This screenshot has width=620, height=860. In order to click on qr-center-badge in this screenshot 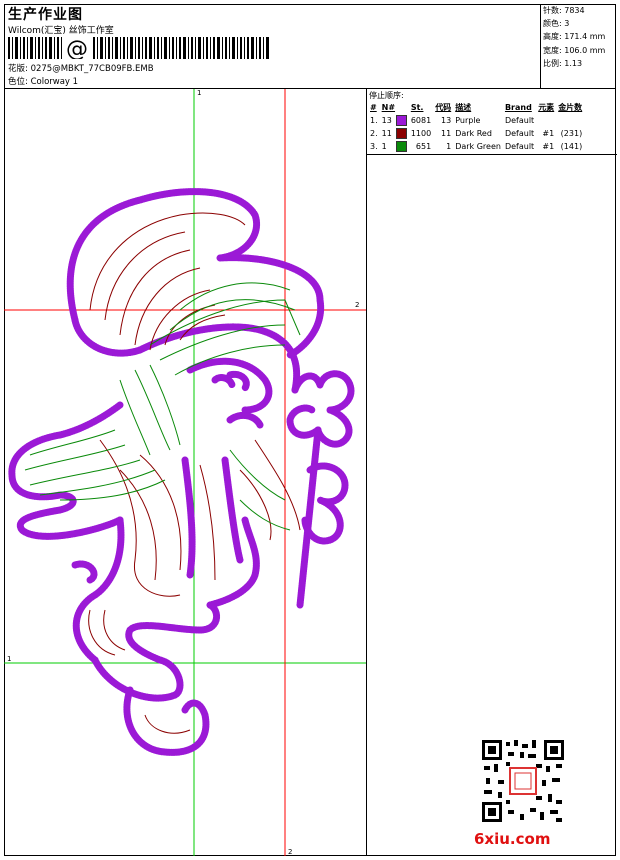, I will do `click(523, 781)`.